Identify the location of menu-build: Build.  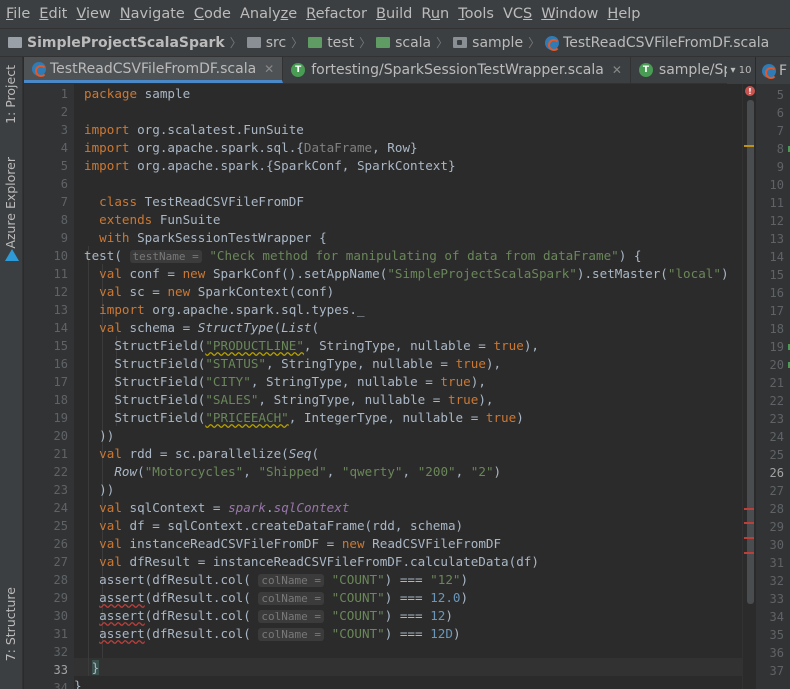
(394, 14).